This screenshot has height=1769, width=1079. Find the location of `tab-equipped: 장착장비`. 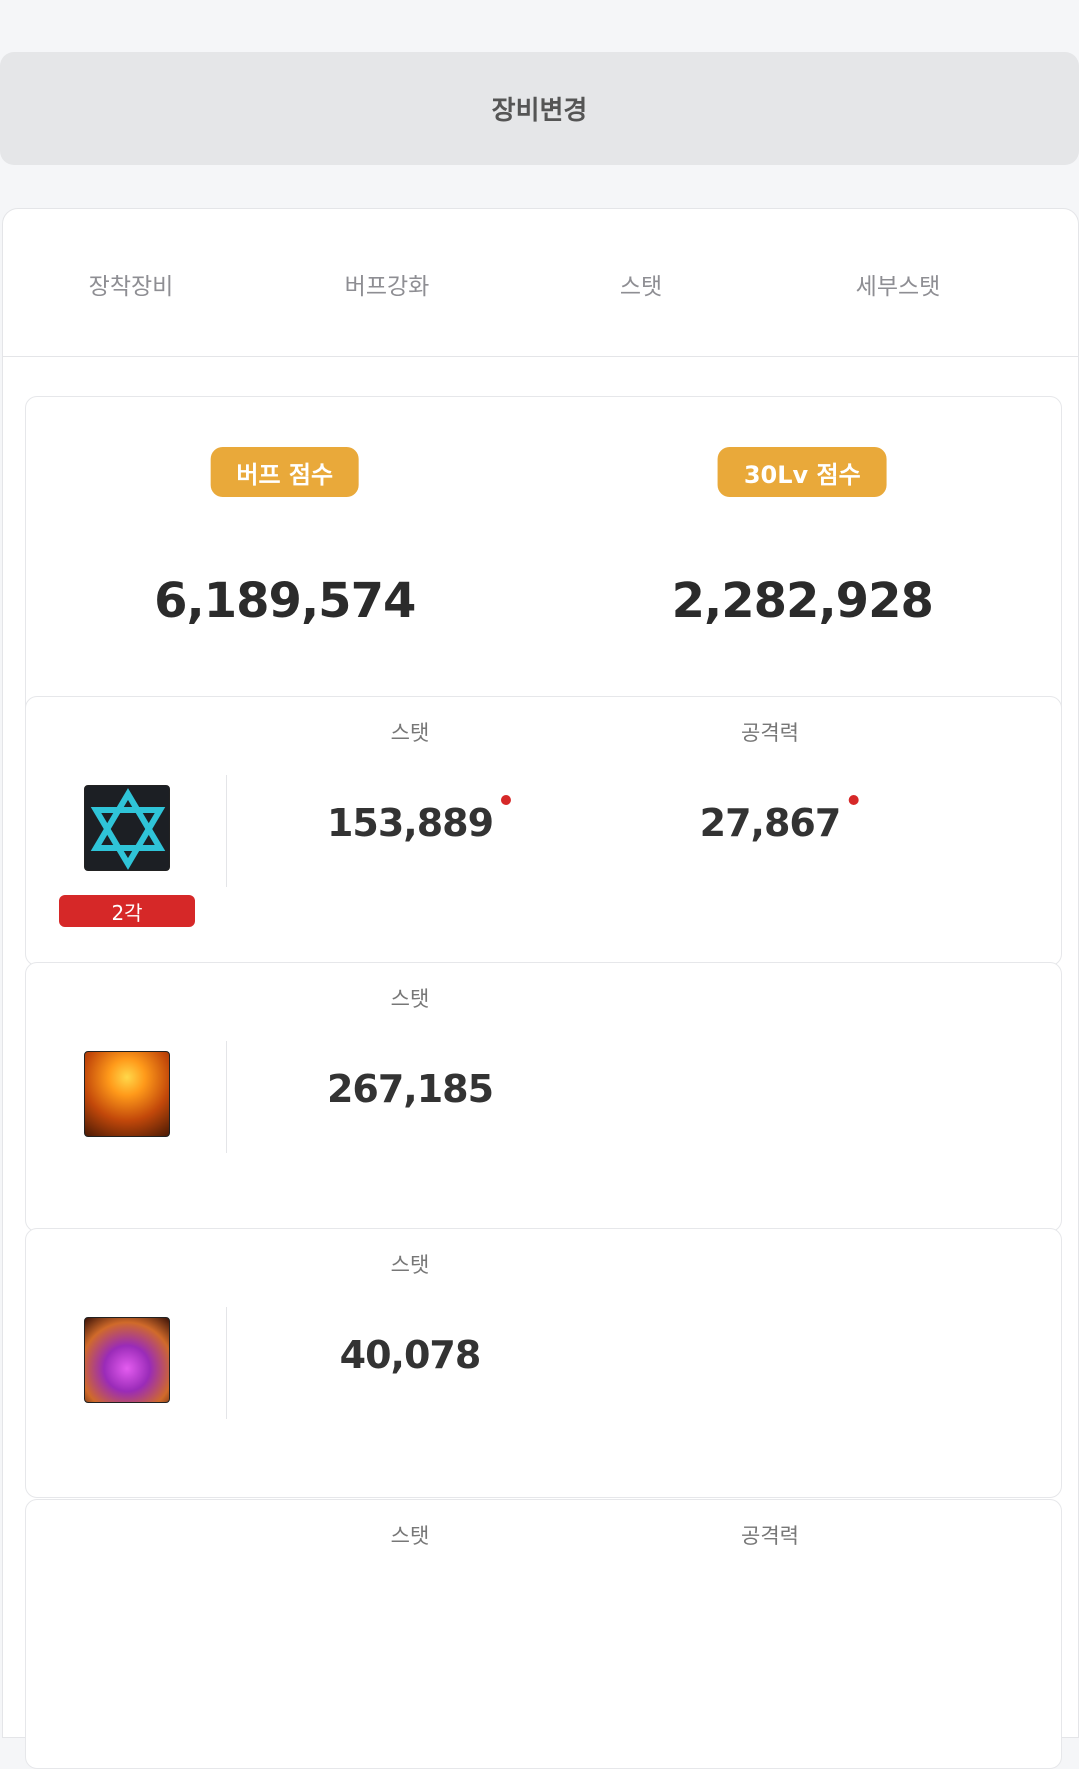

tab-equipped: 장착장비 is located at coordinates (131, 284).